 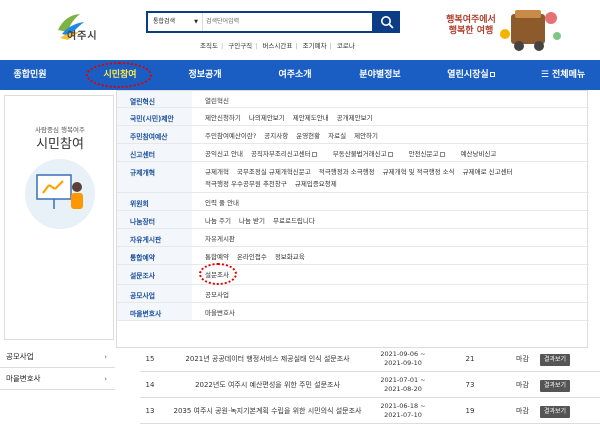 I want to click on survey-title-link: 2021년 공공데이터 행정서비스 제공실태 인식 설문조사, so click(x=267, y=359).